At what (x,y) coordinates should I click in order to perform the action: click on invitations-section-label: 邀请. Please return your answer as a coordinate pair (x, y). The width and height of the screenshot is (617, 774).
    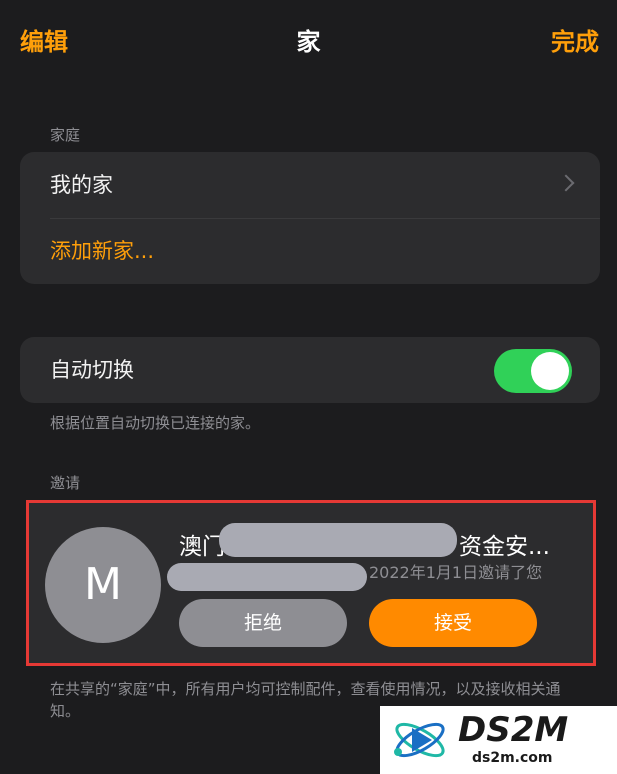
    Looking at the image, I should click on (65, 483).